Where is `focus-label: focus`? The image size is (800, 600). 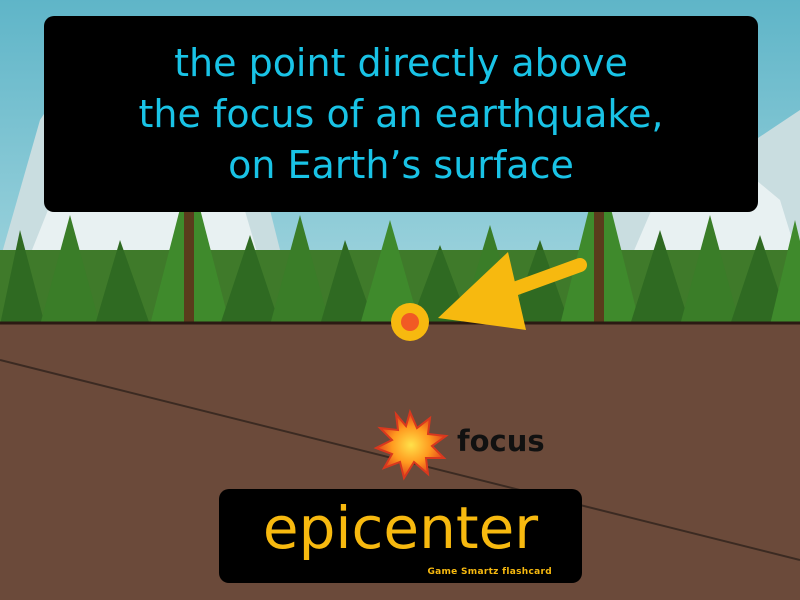
focus-label: focus is located at coordinates (501, 441).